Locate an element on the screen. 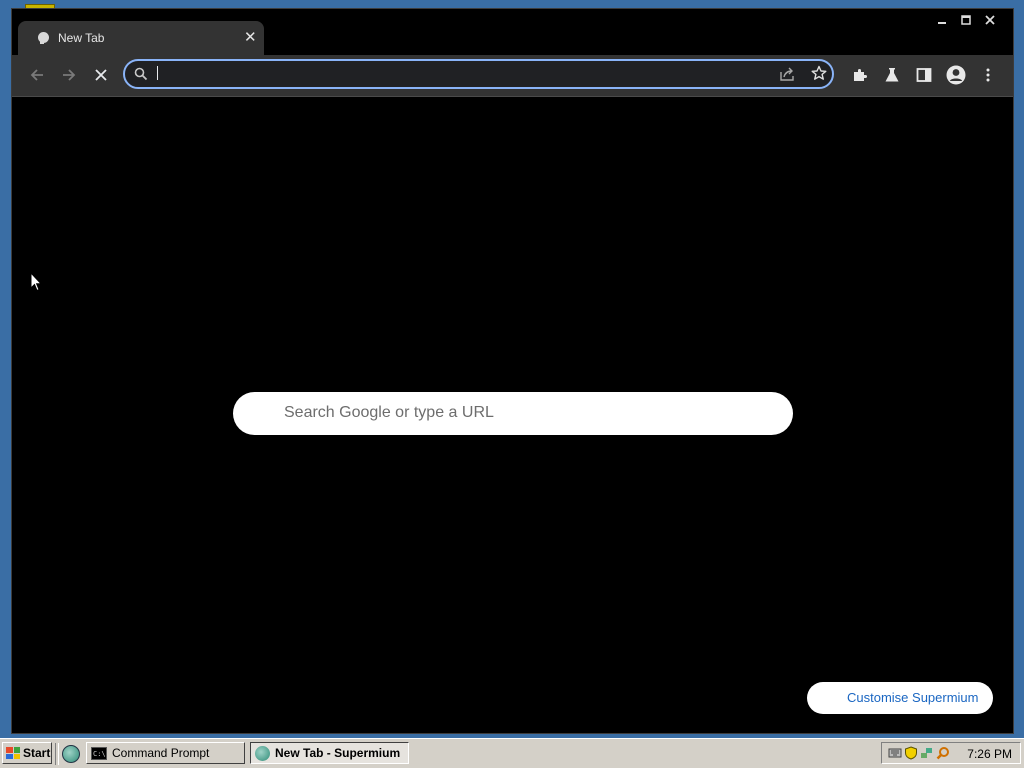  forward-arrow-icon is located at coordinates (69, 75).